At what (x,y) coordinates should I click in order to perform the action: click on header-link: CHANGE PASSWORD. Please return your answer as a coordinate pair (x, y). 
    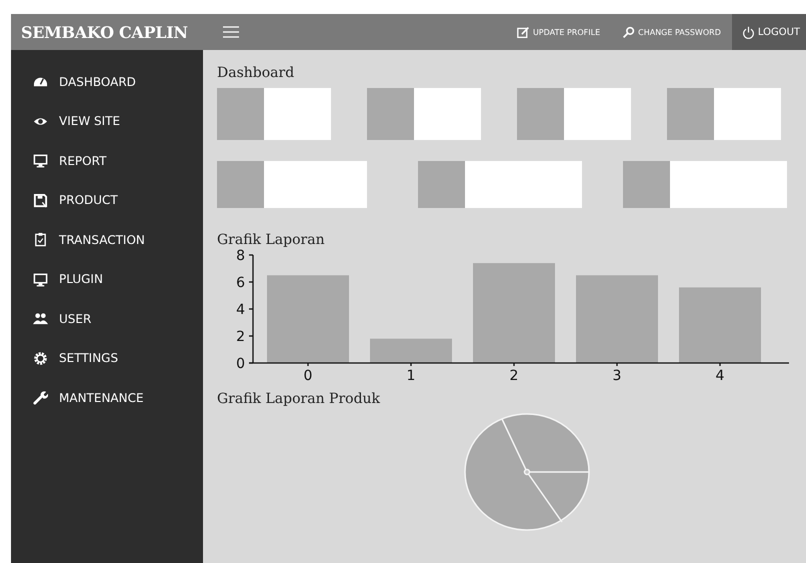
    Looking at the image, I should click on (671, 32).